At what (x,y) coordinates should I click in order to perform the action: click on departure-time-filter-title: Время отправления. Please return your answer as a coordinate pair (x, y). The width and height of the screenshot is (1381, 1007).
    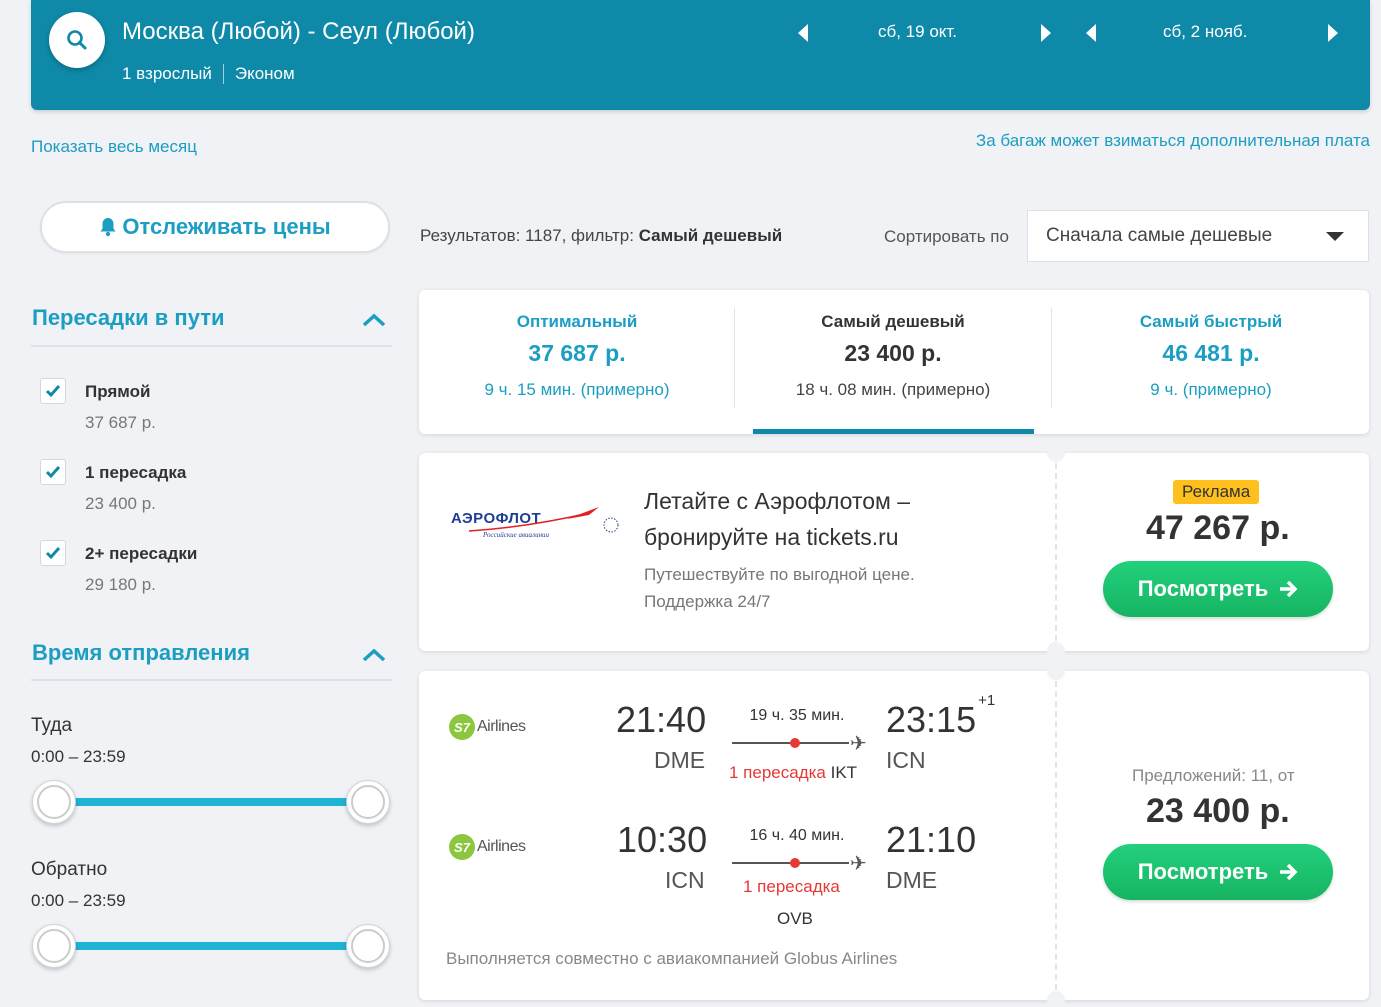
    Looking at the image, I should click on (141, 653).